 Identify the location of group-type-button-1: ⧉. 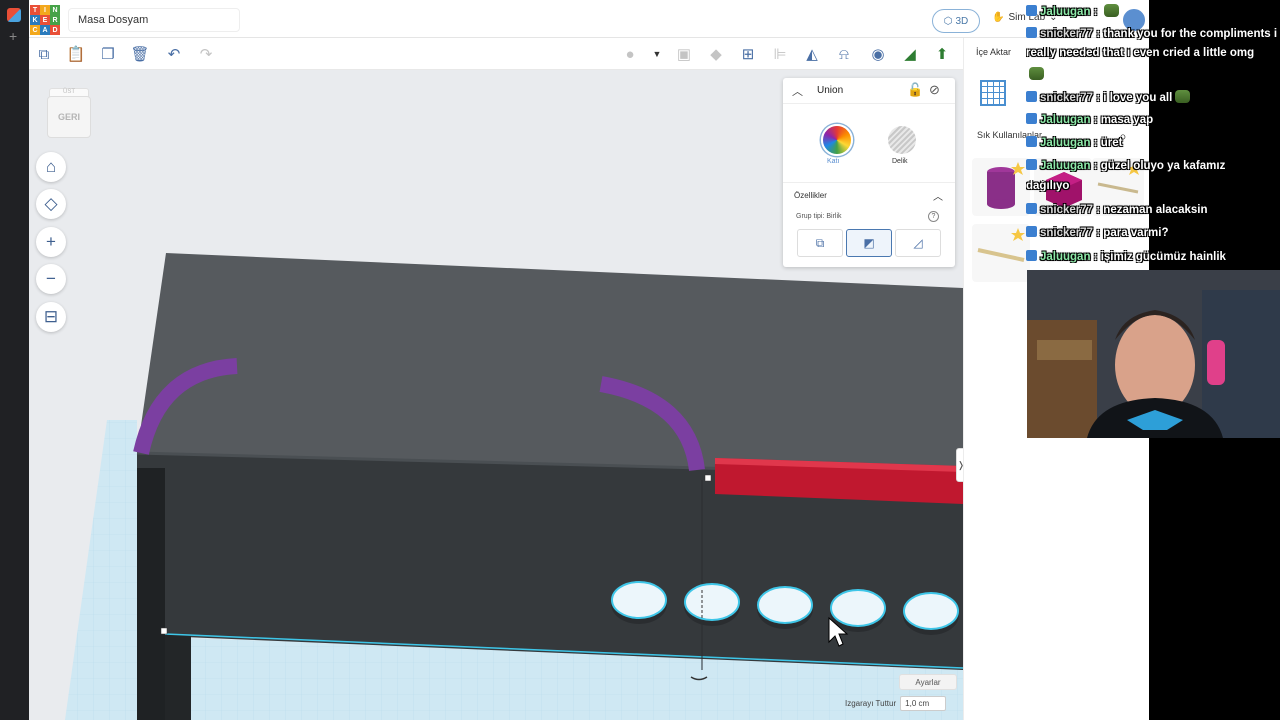
(820, 243).